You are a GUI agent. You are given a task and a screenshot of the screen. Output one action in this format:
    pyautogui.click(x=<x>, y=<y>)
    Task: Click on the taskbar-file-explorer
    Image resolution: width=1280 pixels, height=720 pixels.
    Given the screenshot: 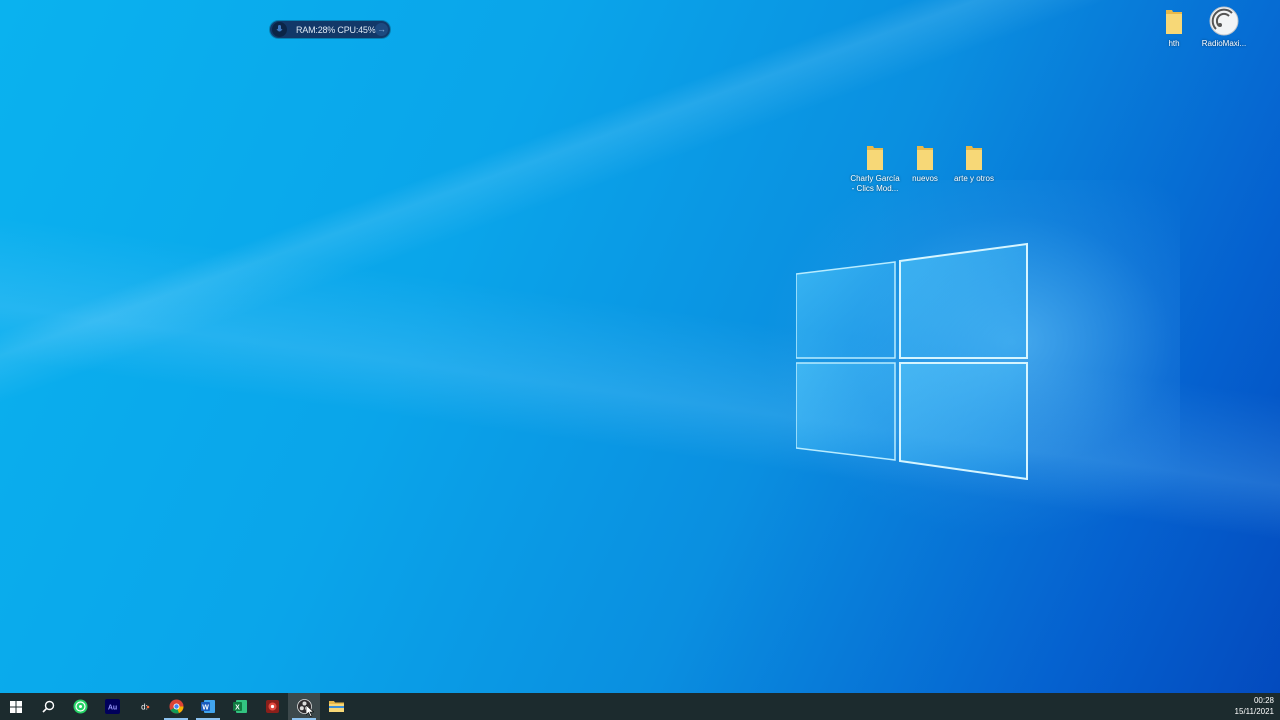 What is the action you would take?
    pyautogui.click(x=336, y=706)
    